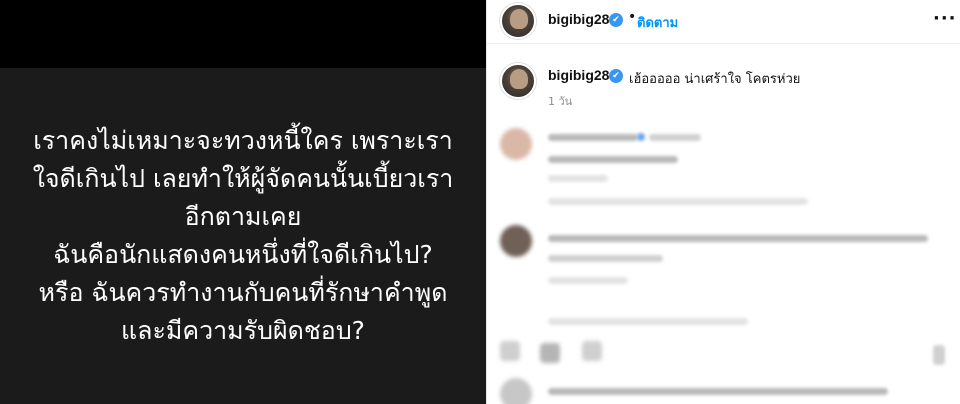  Describe the element at coordinates (518, 21) in the screenshot. I see `avatar` at that location.